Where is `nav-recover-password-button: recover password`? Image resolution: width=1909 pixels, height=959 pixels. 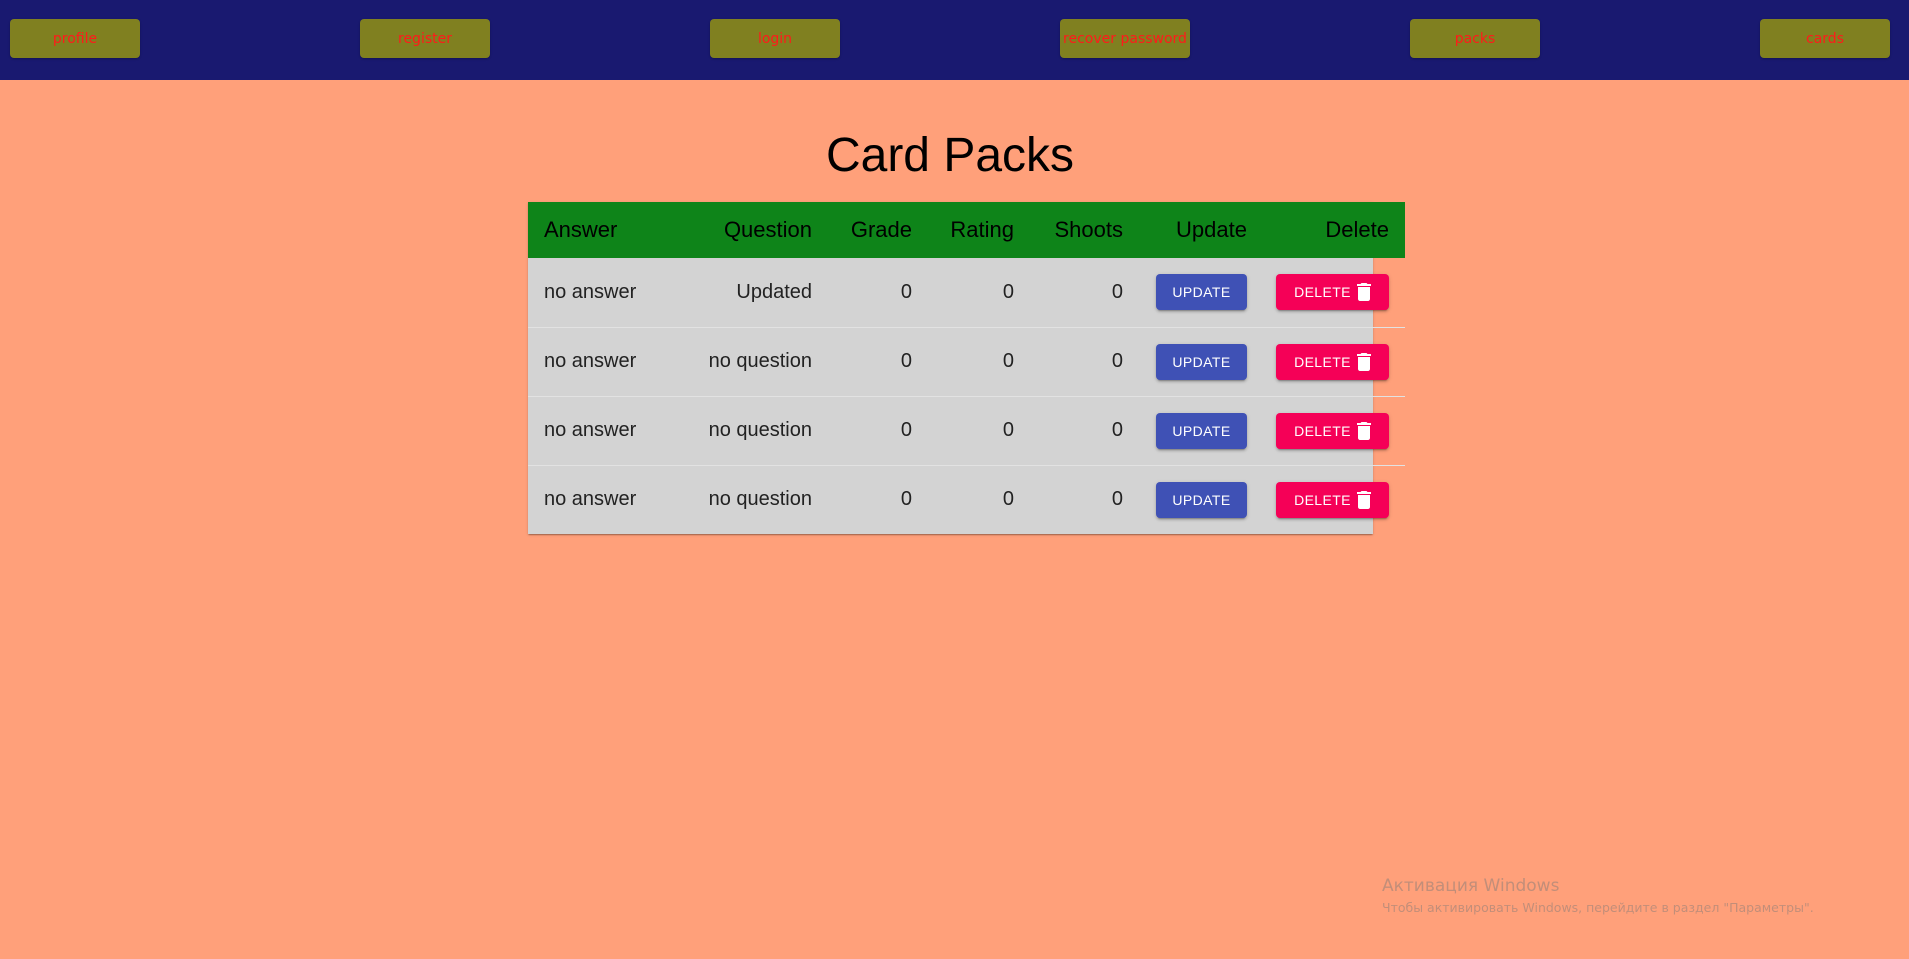
nav-recover-password-button: recover password is located at coordinates (1125, 38).